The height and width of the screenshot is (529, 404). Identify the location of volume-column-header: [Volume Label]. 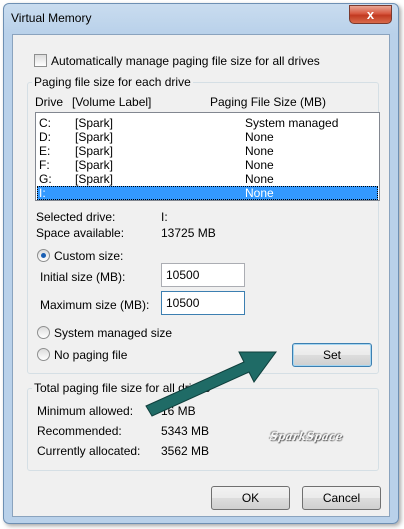
(112, 102).